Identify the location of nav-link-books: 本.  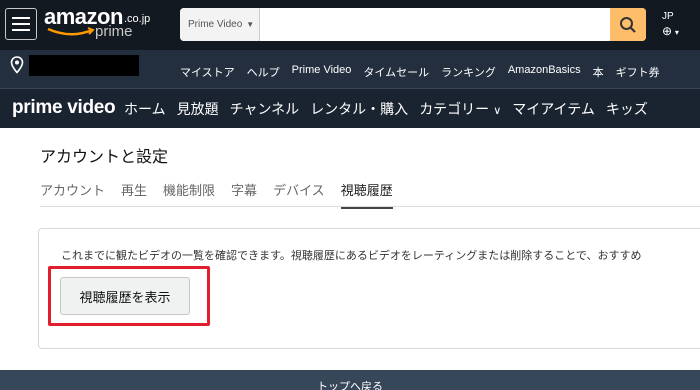
(598, 72).